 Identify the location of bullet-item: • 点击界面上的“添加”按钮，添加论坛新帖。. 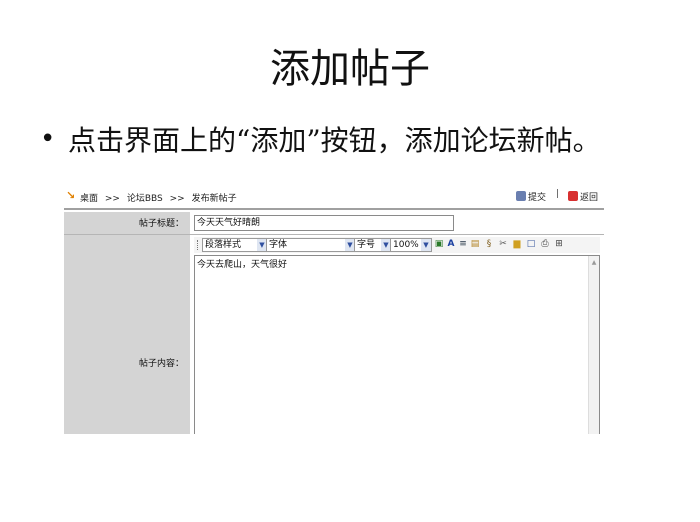
(340, 153).